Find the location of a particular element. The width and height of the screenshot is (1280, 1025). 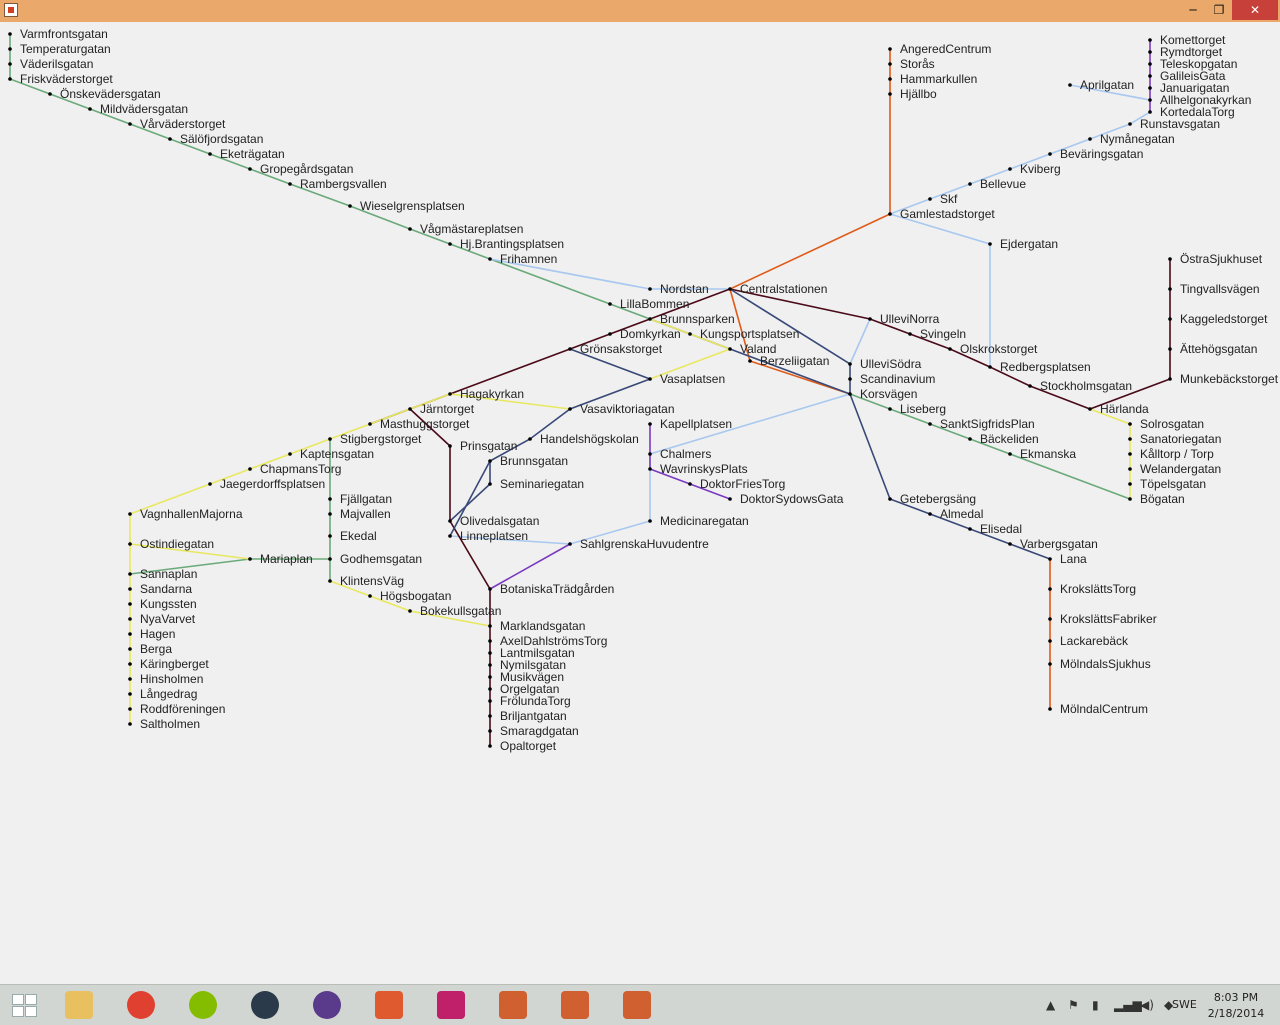

station: Varbergsgatan is located at coordinates (1053, 544).